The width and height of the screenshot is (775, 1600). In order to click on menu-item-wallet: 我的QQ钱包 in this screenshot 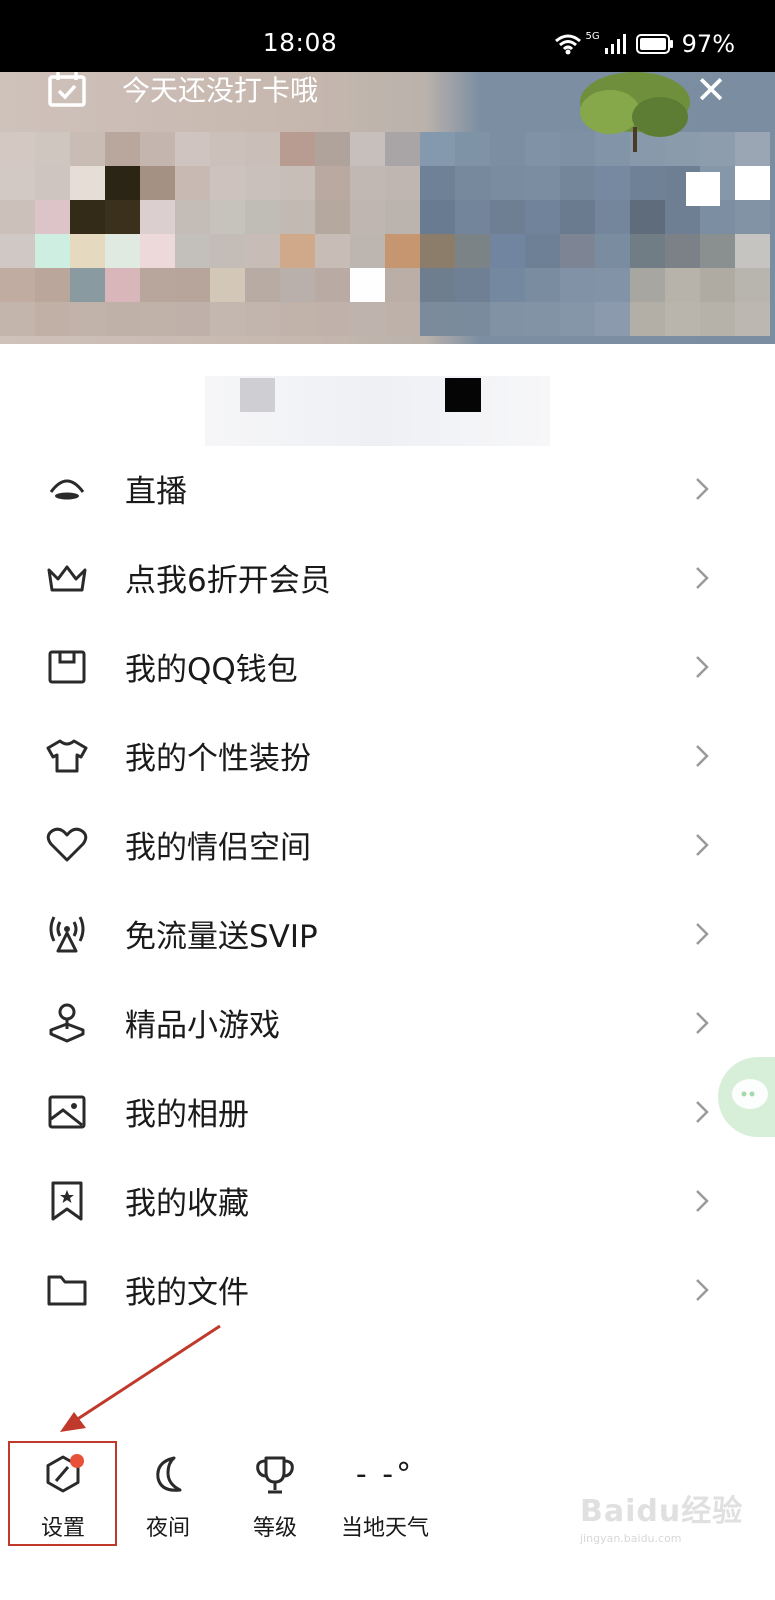, I will do `click(387, 666)`.